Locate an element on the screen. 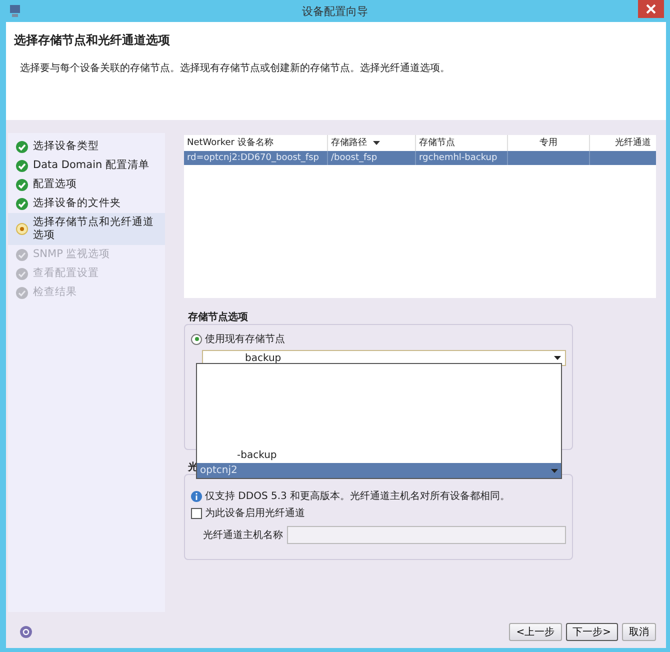 Image resolution: width=670 pixels, height=652 pixels. current-step-icon is located at coordinates (22, 229).